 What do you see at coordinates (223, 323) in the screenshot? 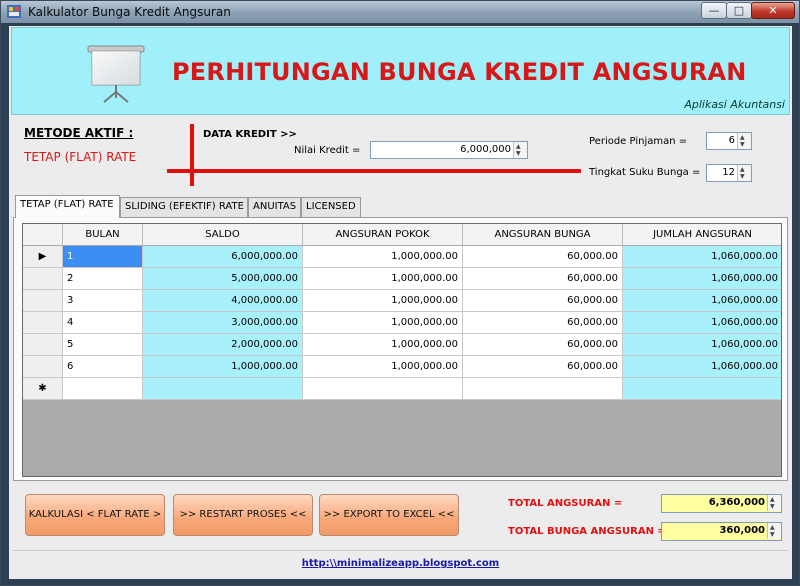
I see `grid-cell: 3,000,000.00` at bounding box center [223, 323].